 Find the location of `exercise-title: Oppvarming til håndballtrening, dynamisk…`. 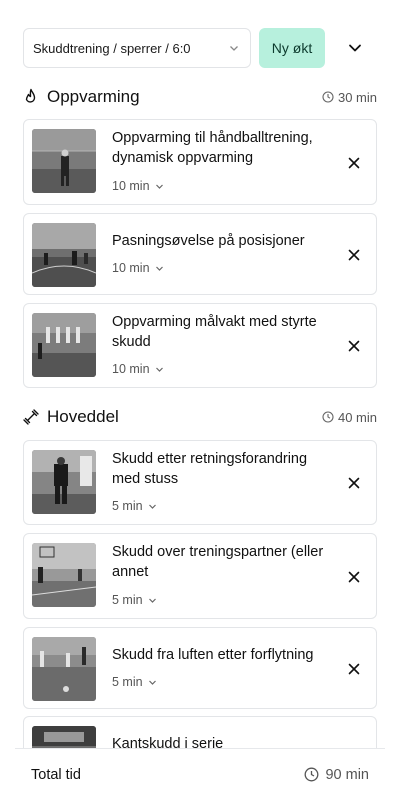

exercise-title: Oppvarming til håndballtrening, dynamisk… is located at coordinates (212, 148).